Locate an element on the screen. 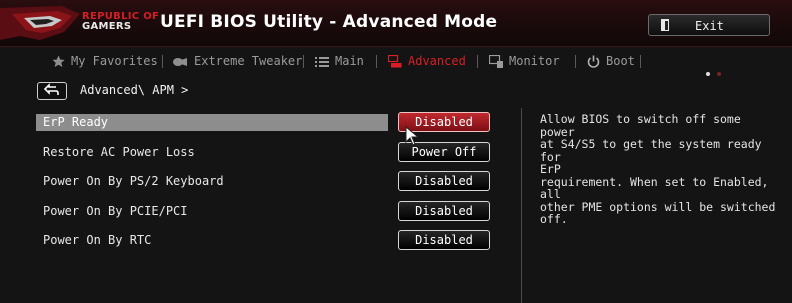  back-arrow-icon is located at coordinates (51, 89).